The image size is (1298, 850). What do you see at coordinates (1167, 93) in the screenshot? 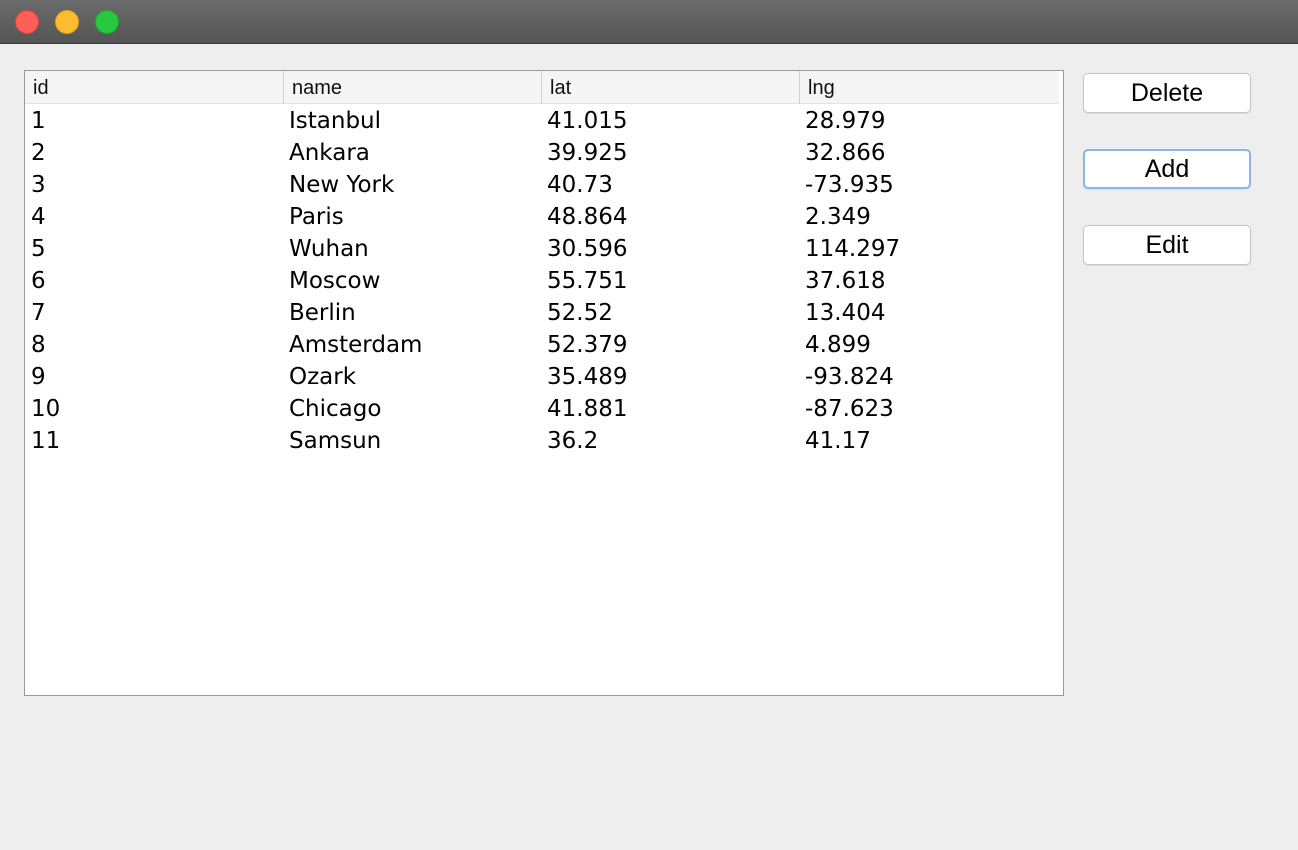
I see `delete-button: Delete` at bounding box center [1167, 93].